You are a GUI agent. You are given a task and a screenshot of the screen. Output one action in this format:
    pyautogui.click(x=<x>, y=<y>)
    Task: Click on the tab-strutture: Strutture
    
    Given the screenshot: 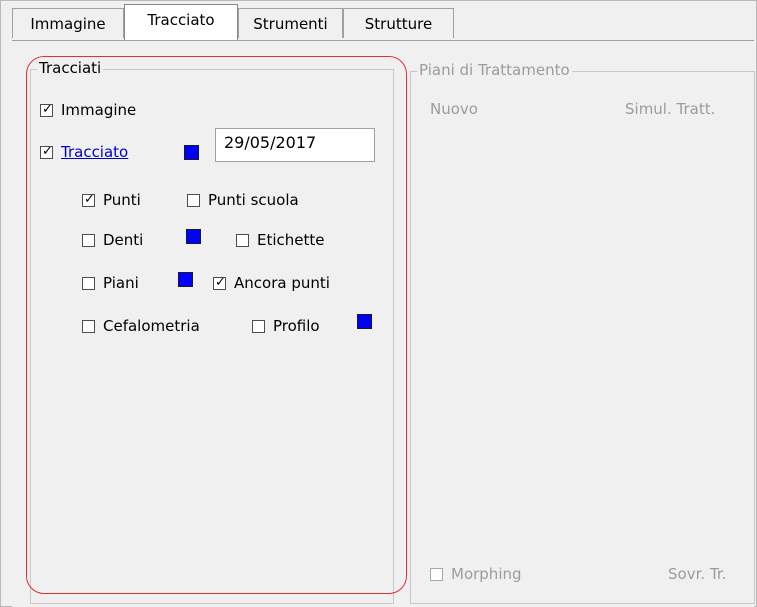 What is the action you would take?
    pyautogui.click(x=398, y=23)
    